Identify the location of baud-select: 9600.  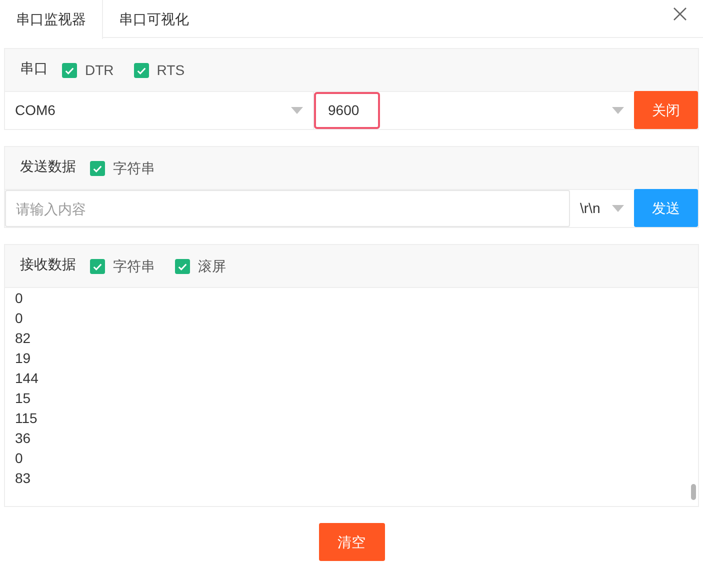
(474, 110).